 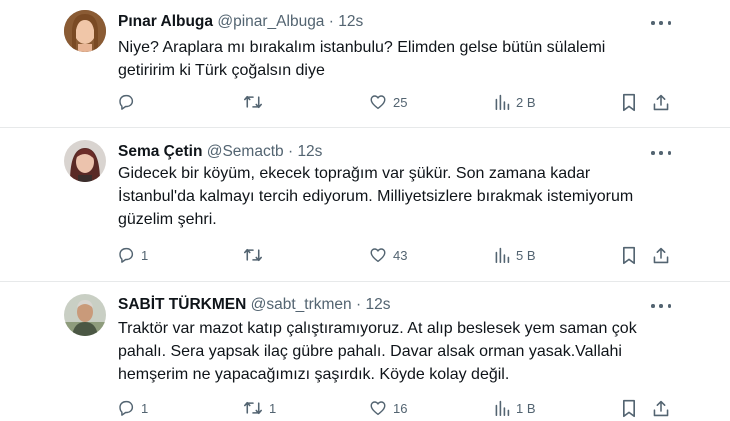 I want to click on avatar-pinar, so click(x=85, y=31).